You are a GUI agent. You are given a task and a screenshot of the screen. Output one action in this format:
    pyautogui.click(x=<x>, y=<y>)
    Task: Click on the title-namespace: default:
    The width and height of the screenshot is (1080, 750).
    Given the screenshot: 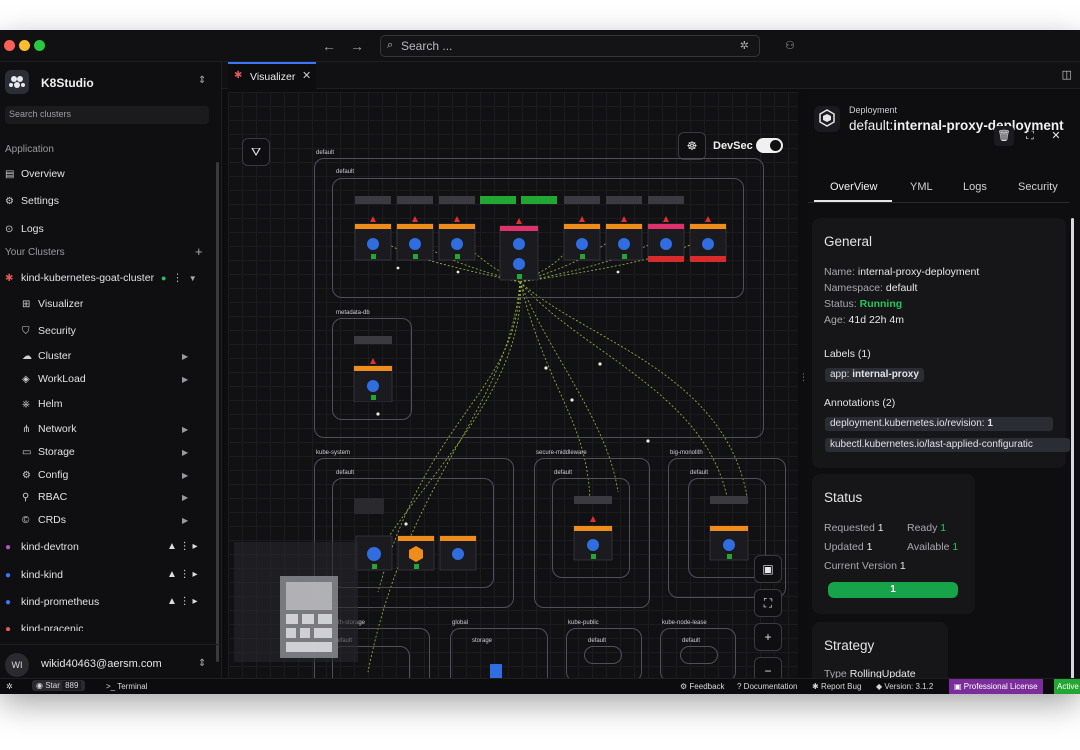 What is the action you would take?
    pyautogui.click(x=871, y=125)
    